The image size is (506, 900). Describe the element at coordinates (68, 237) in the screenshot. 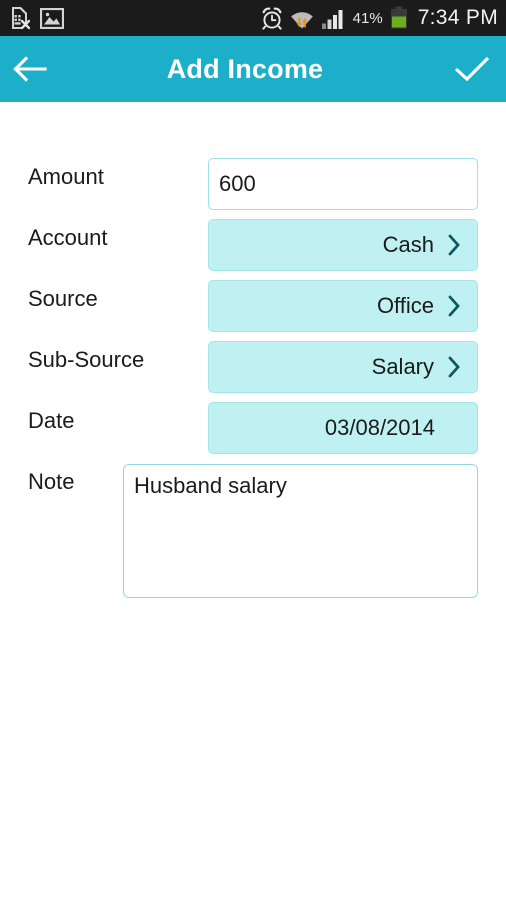

I see `label-account: Account` at that location.